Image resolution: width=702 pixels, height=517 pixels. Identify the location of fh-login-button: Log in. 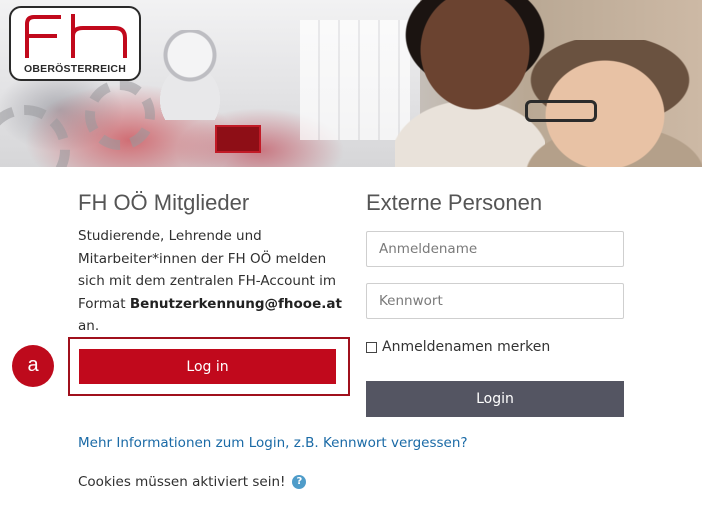
(207, 366).